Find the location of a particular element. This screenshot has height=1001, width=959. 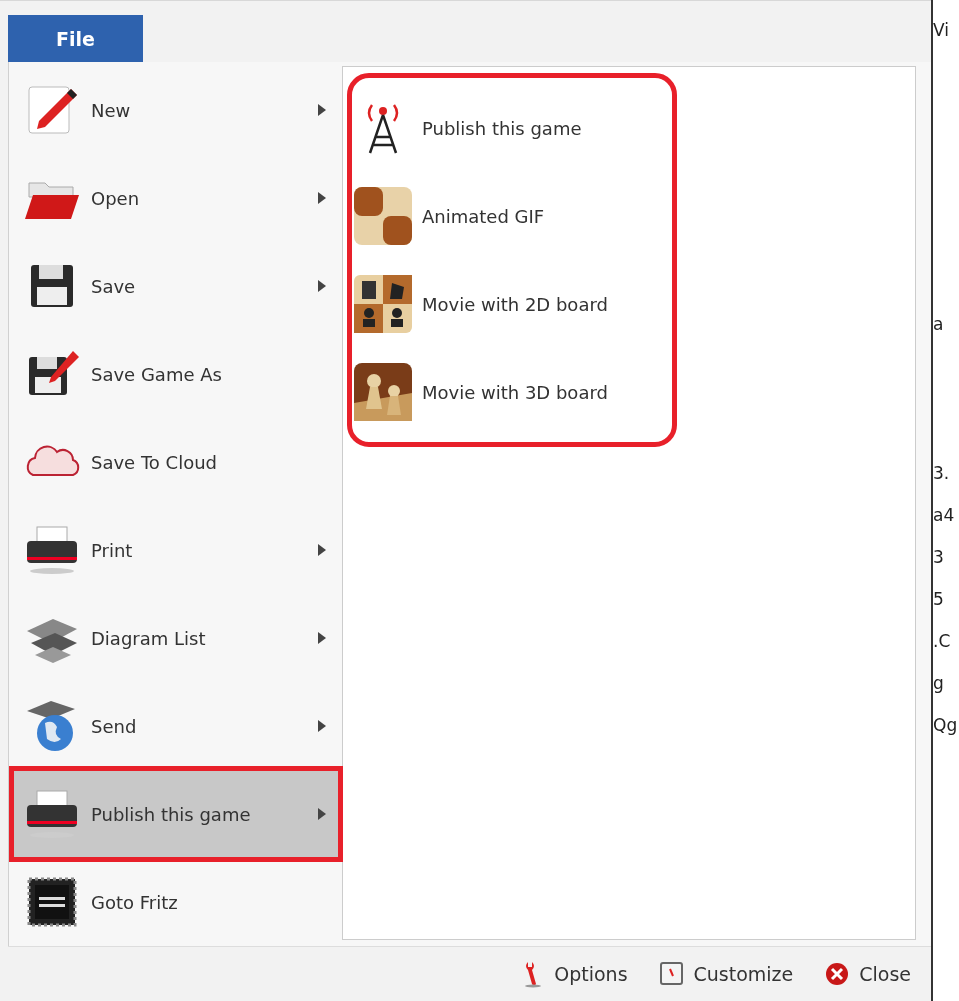

background-text: 5 is located at coordinates (938, 599).